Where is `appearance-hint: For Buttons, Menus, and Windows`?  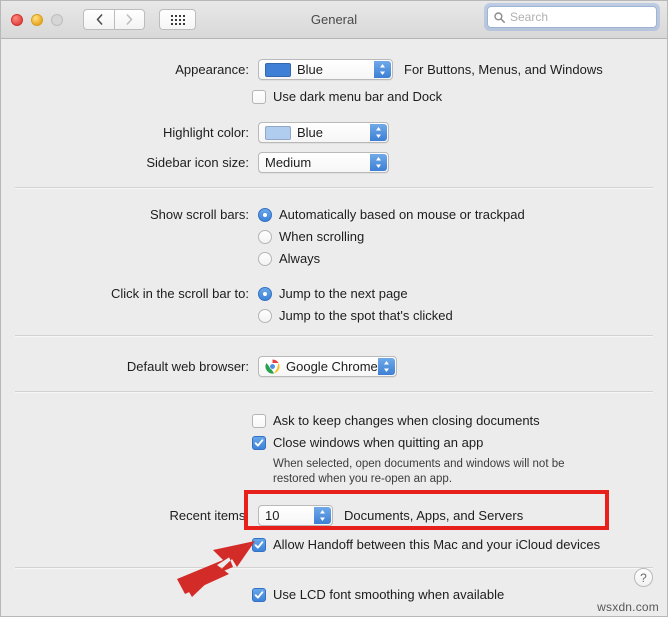
appearance-hint: For Buttons, Menus, and Windows is located at coordinates (503, 69).